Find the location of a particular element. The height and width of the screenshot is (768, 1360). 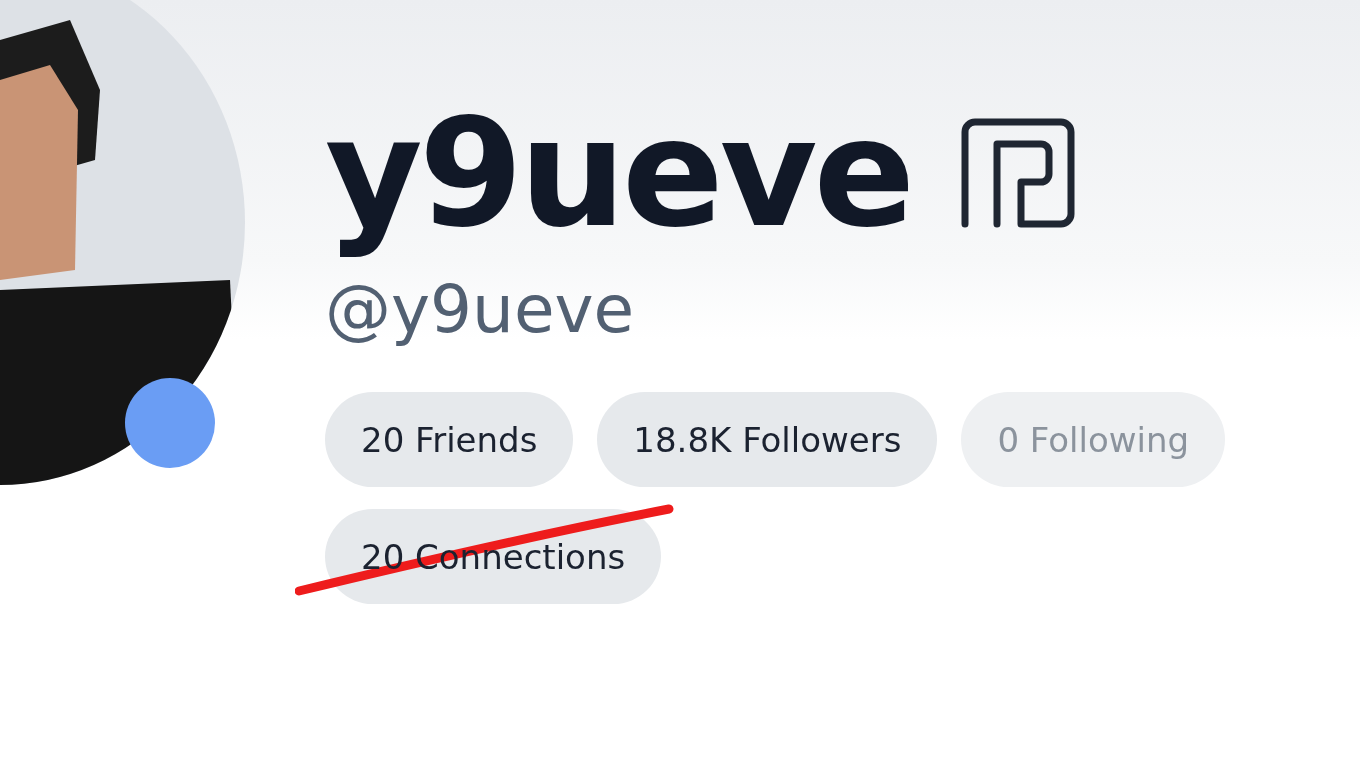

stat-button: 20 Friends is located at coordinates (449, 439).